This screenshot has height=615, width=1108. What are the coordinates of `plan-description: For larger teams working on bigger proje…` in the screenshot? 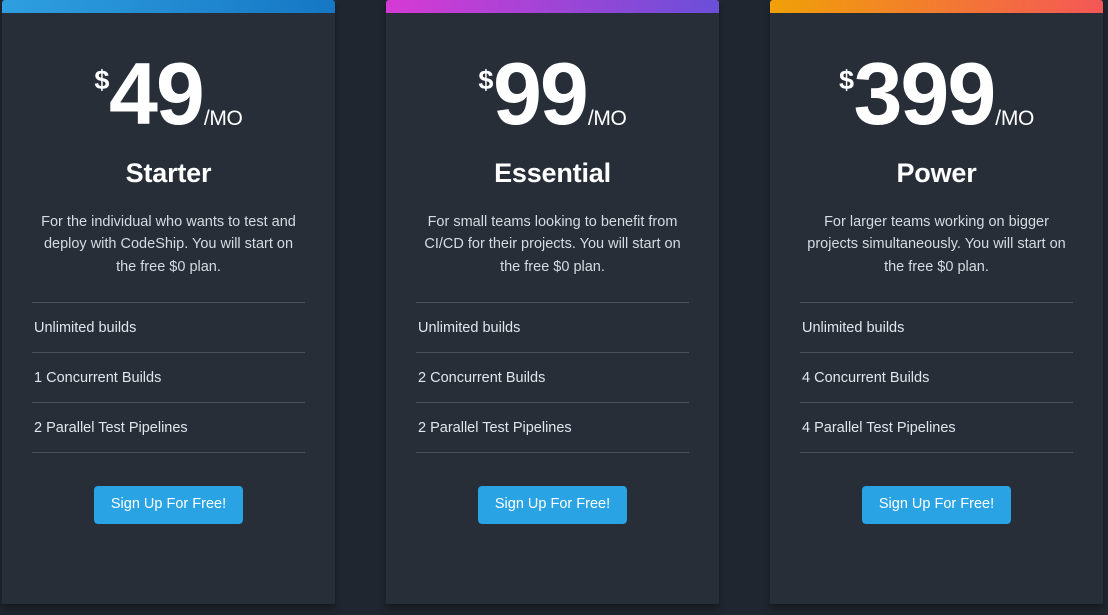 It's located at (936, 244).